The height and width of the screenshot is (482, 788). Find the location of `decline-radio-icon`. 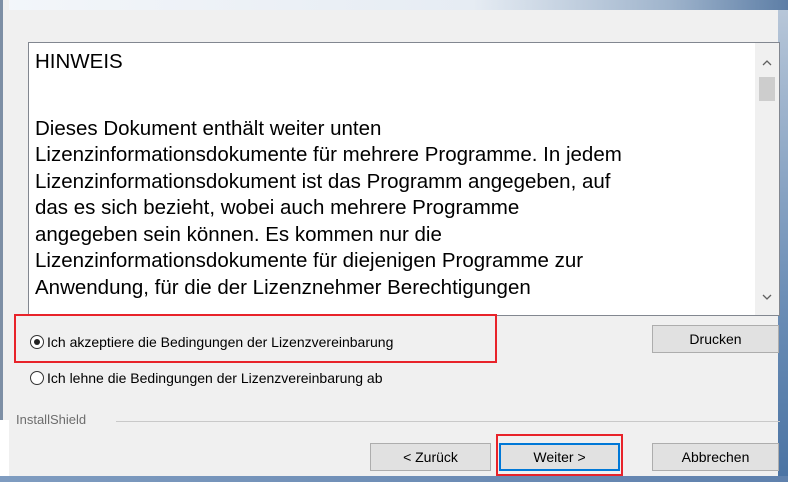

decline-radio-icon is located at coordinates (37, 378).